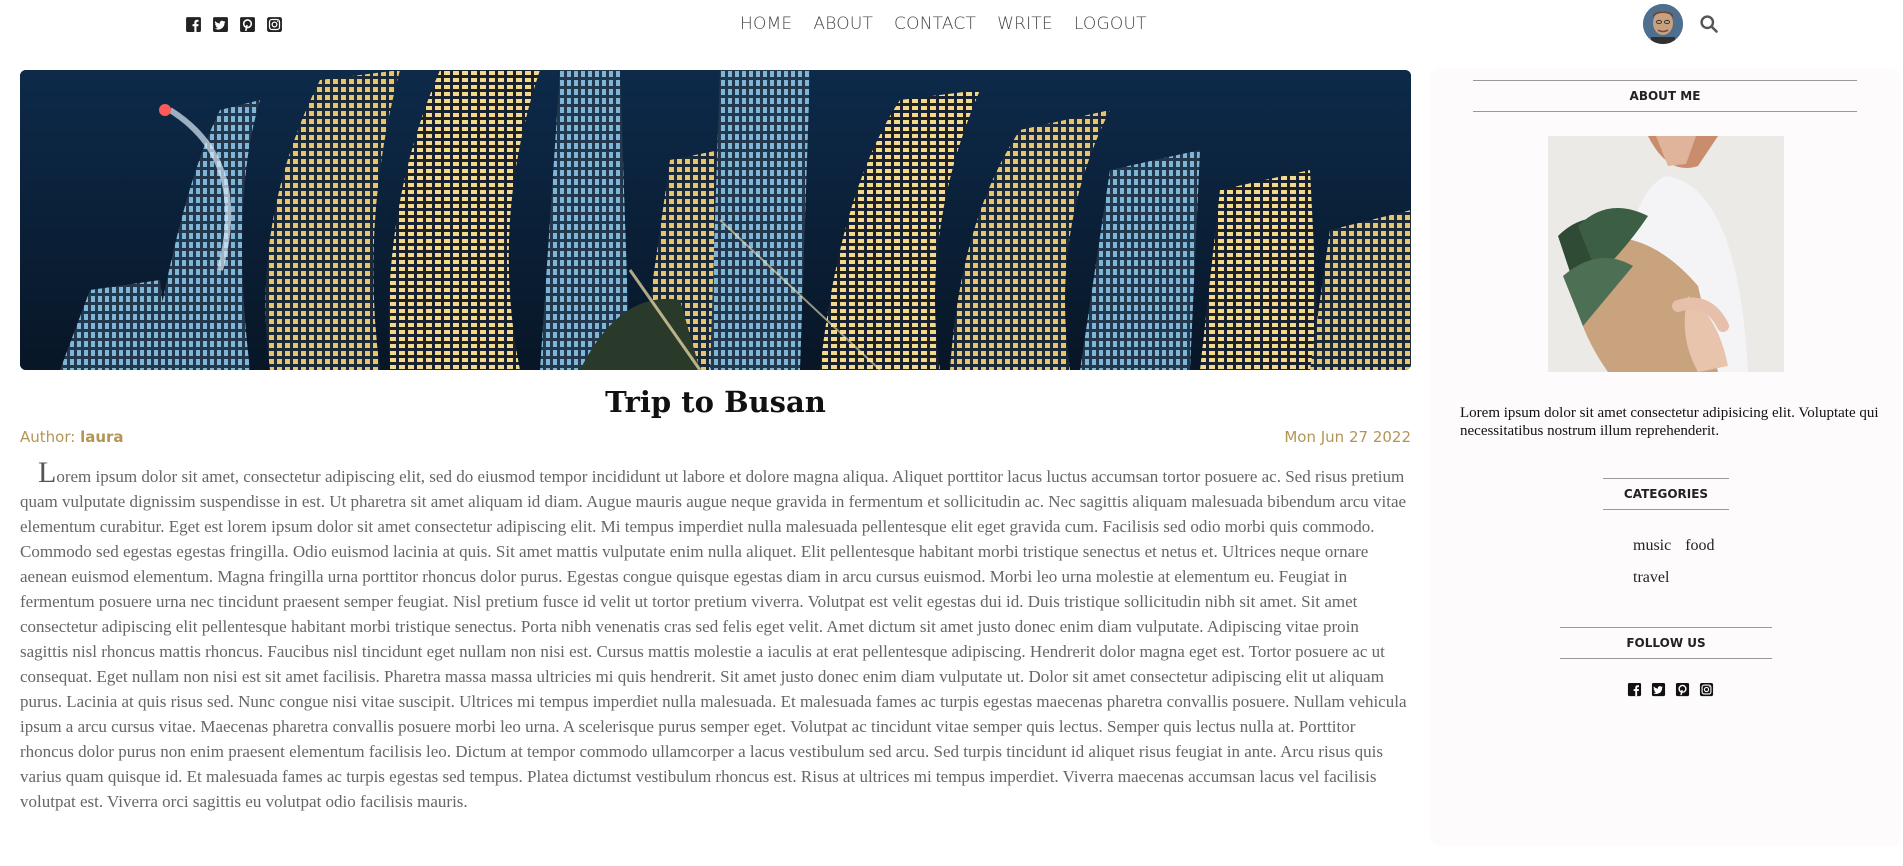 The image size is (1903, 866). Describe the element at coordinates (1666, 494) in the screenshot. I see `categories-title: CATEGORIES` at that location.